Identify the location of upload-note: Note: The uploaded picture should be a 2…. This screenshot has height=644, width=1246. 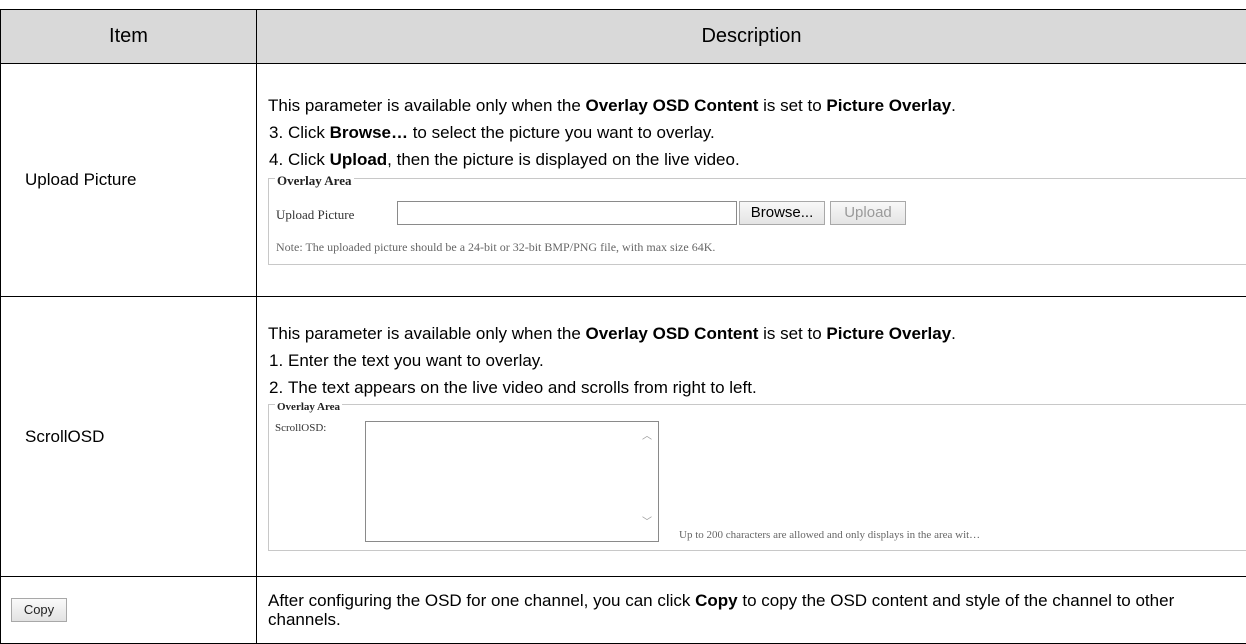
(496, 247).